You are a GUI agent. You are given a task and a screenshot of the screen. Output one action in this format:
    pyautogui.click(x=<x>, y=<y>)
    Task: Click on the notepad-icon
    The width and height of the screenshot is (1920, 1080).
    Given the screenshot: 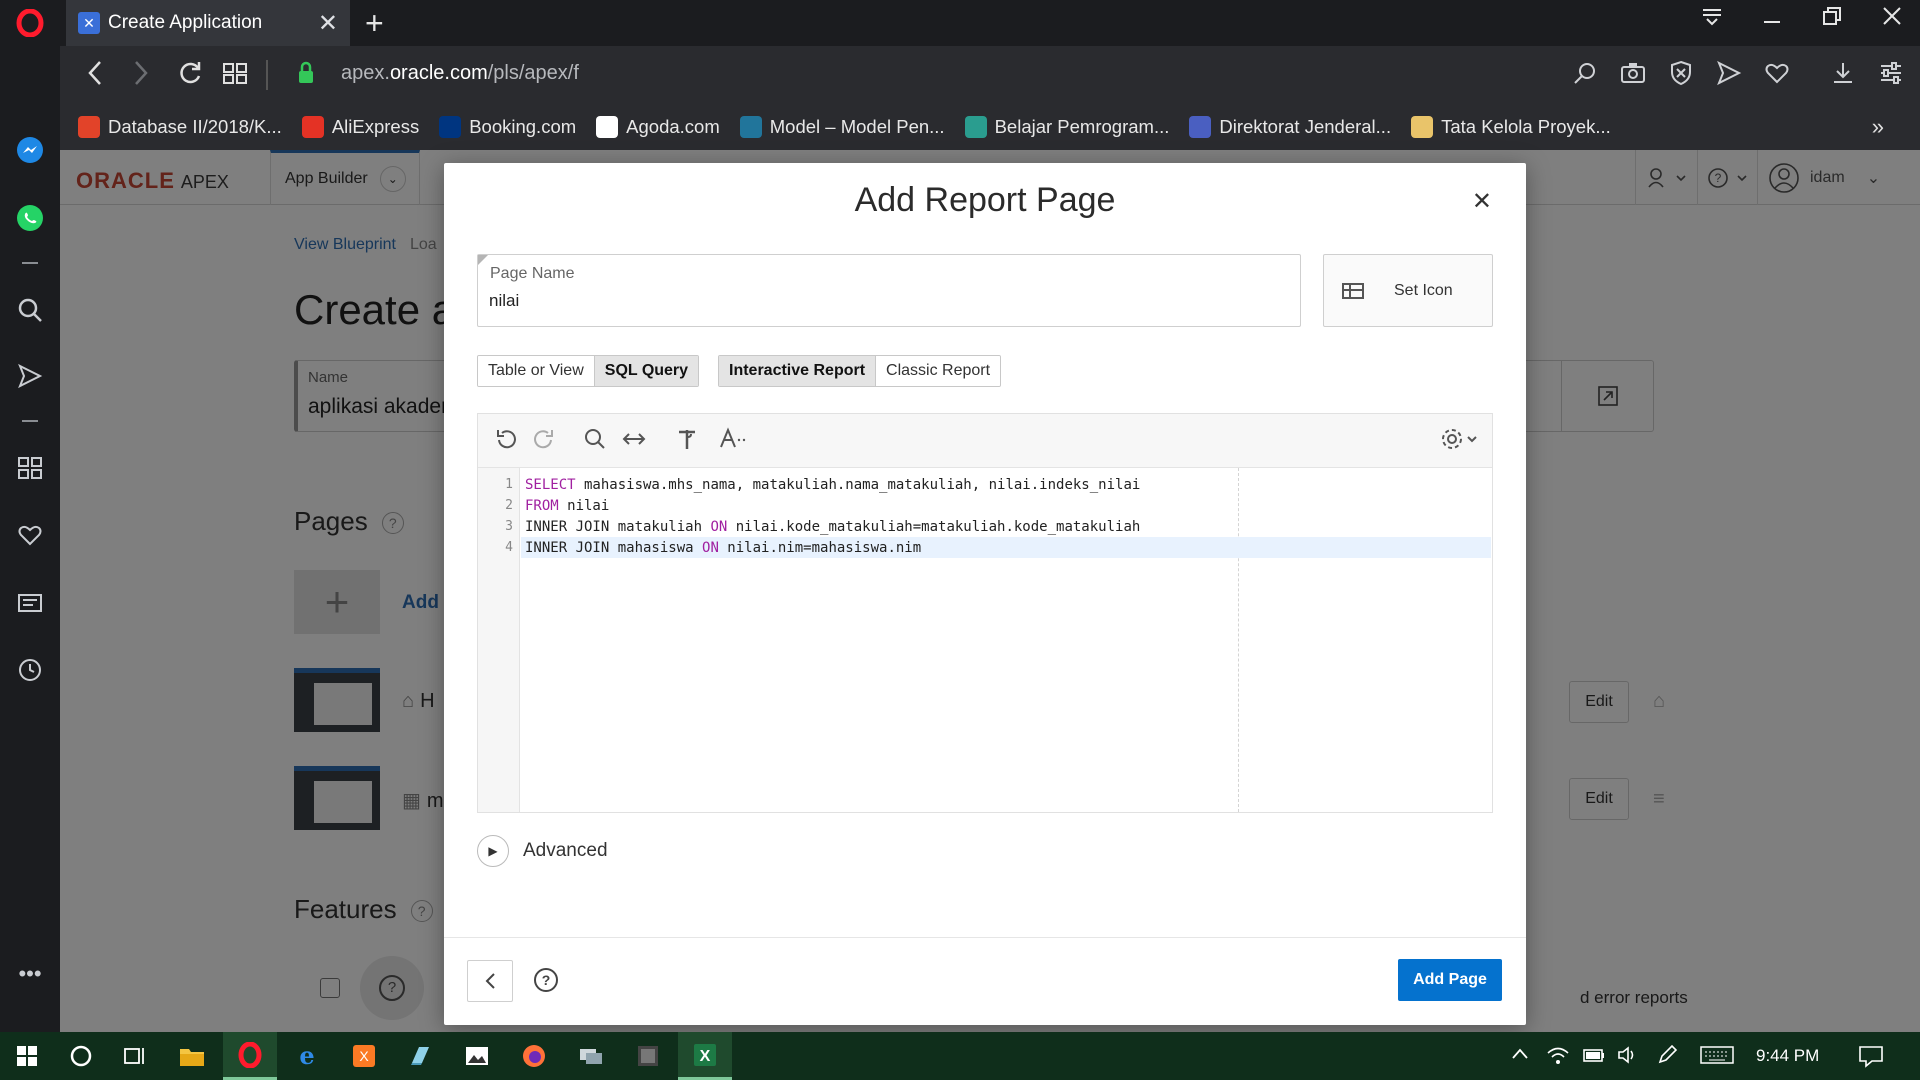 What is the action you would take?
    pyautogui.click(x=420, y=1056)
    